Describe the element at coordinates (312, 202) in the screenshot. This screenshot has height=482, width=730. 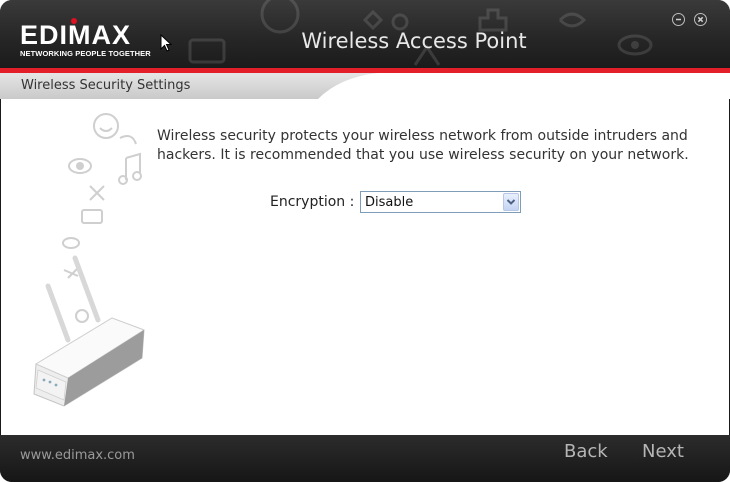
I see `encryption-label: Encryption :` at that location.